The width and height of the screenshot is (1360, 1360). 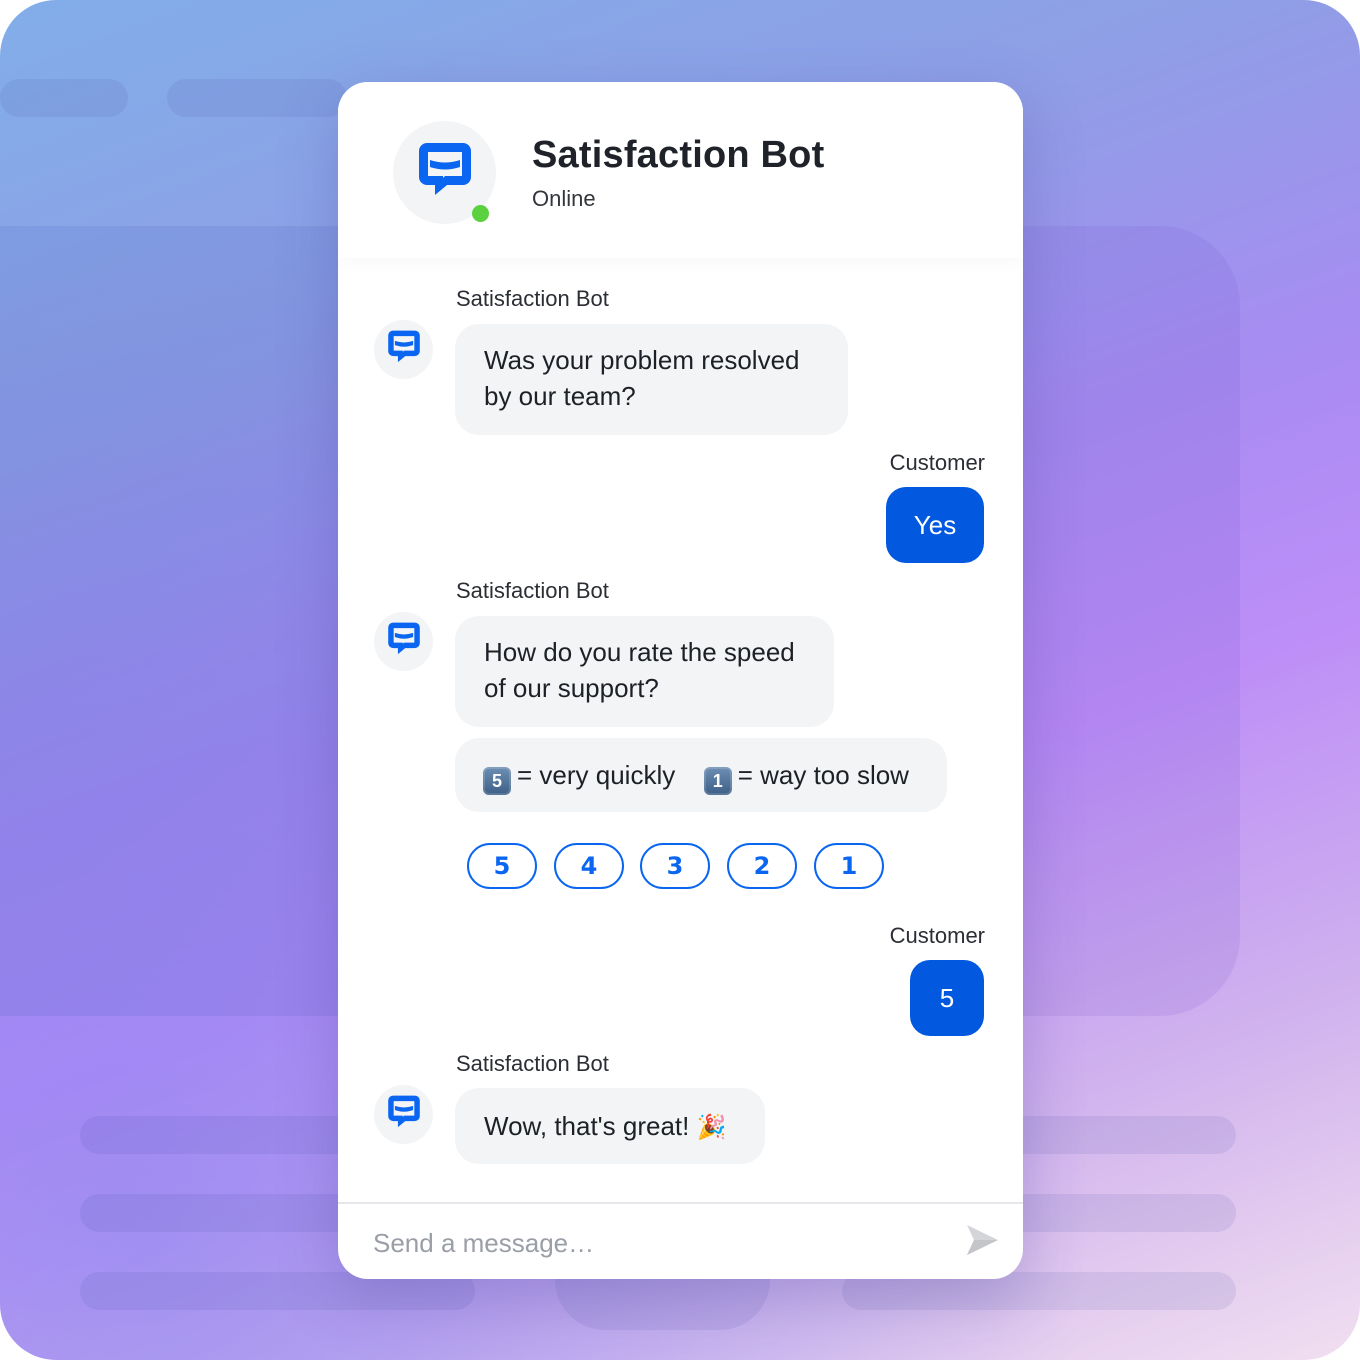 I want to click on customer-message-bubble: 5, so click(x=947, y=998).